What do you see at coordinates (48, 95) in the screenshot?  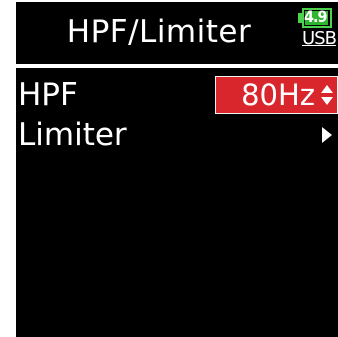 I see `menu-item-label: HPF` at bounding box center [48, 95].